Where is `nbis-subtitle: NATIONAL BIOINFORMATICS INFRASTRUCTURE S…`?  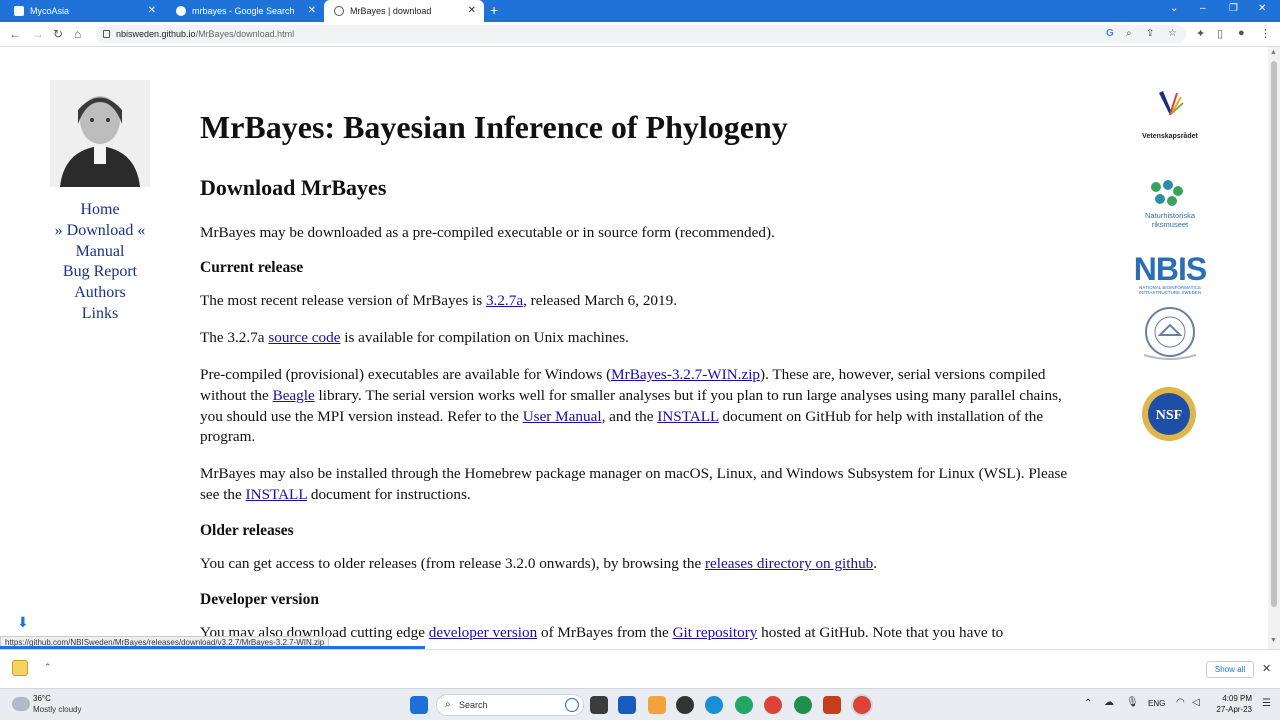 nbis-subtitle: NATIONAL BIOINFORMATICS INFRASTRUCTURE S… is located at coordinates (1170, 290).